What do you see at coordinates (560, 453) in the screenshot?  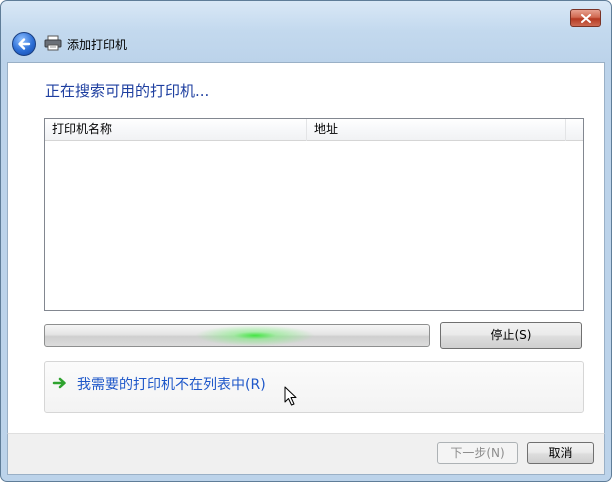 I see `cancel-button: 取消` at bounding box center [560, 453].